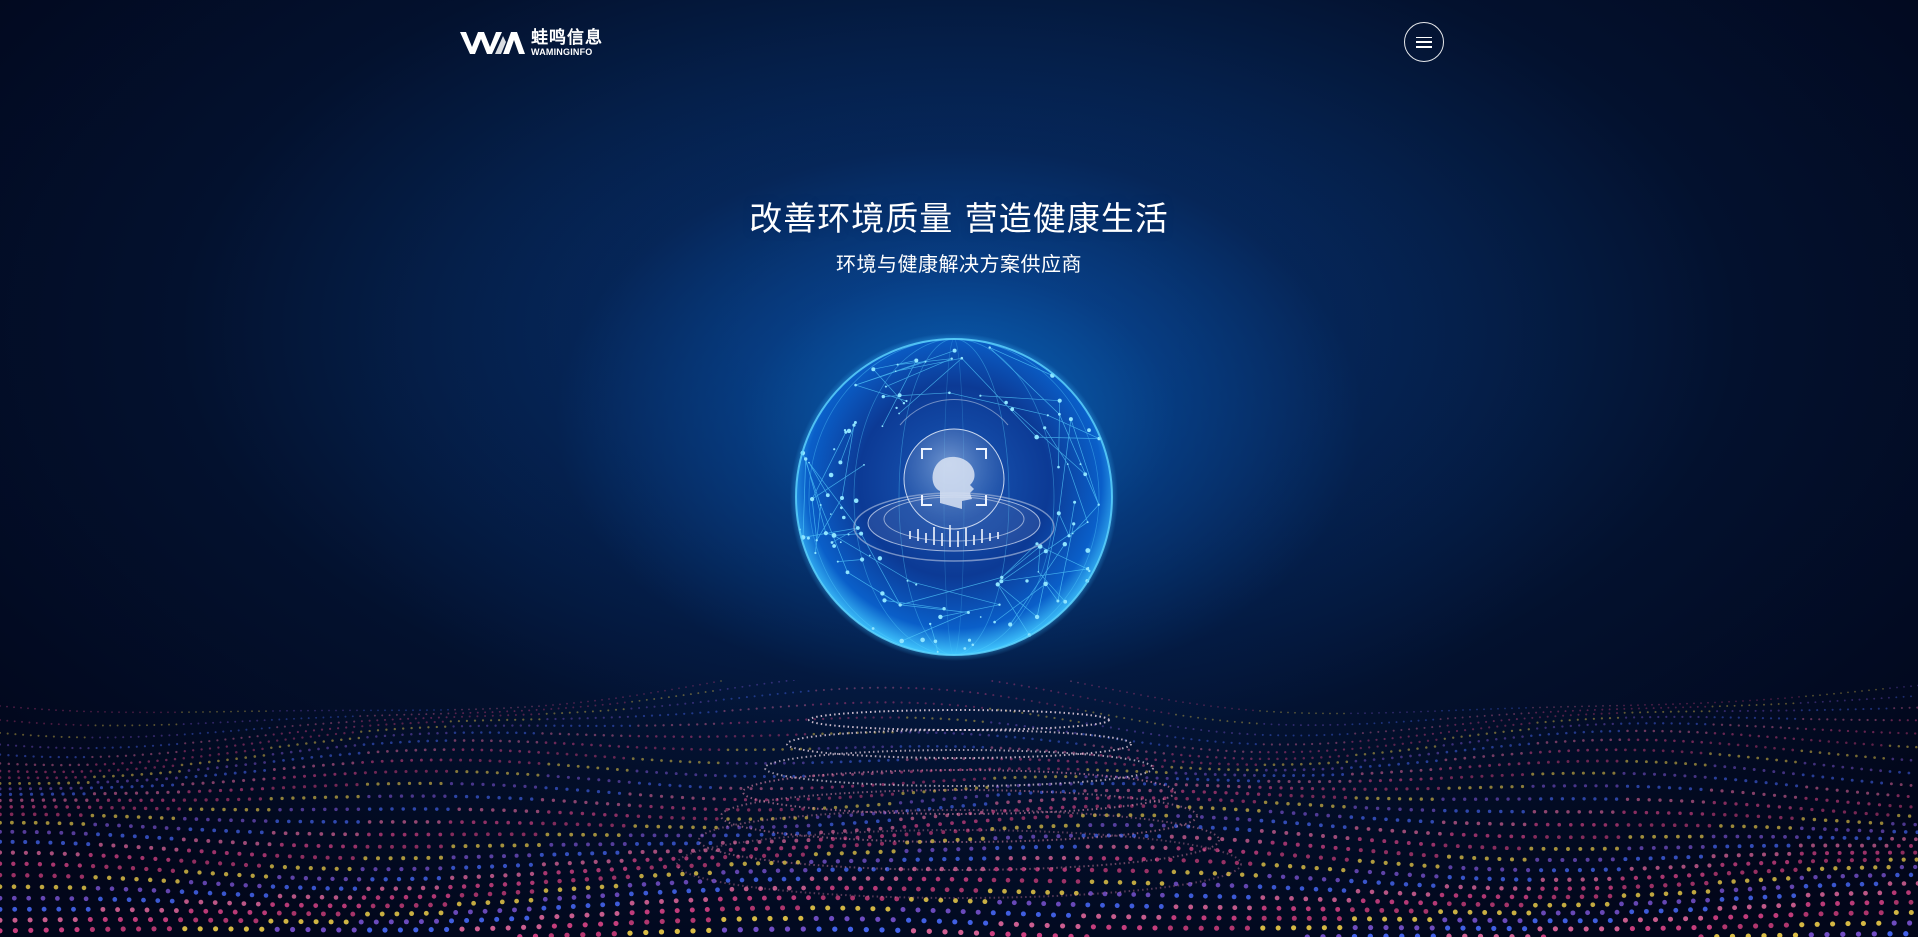 This screenshot has width=1918, height=937. What do you see at coordinates (954, 497) in the screenshot?
I see `network-globe-icon` at bounding box center [954, 497].